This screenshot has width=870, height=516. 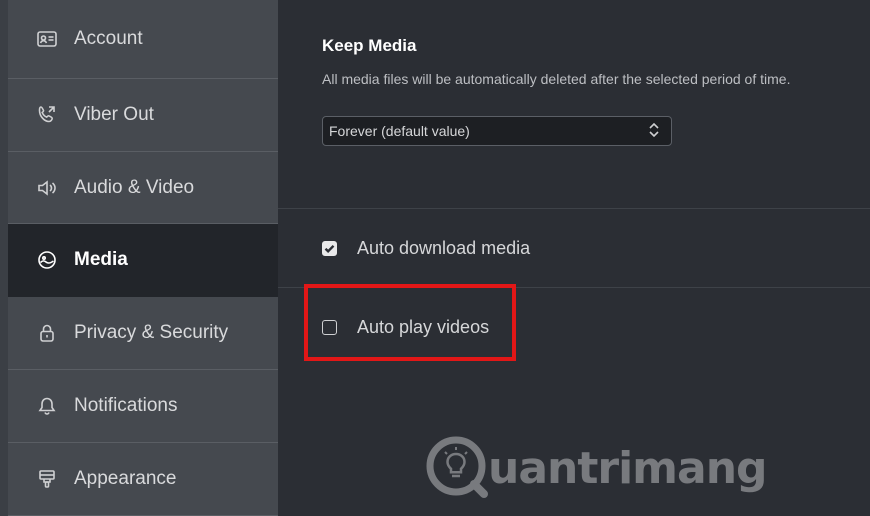 I want to click on sidebar-item-viber-out: Viber Out, so click(x=143, y=115).